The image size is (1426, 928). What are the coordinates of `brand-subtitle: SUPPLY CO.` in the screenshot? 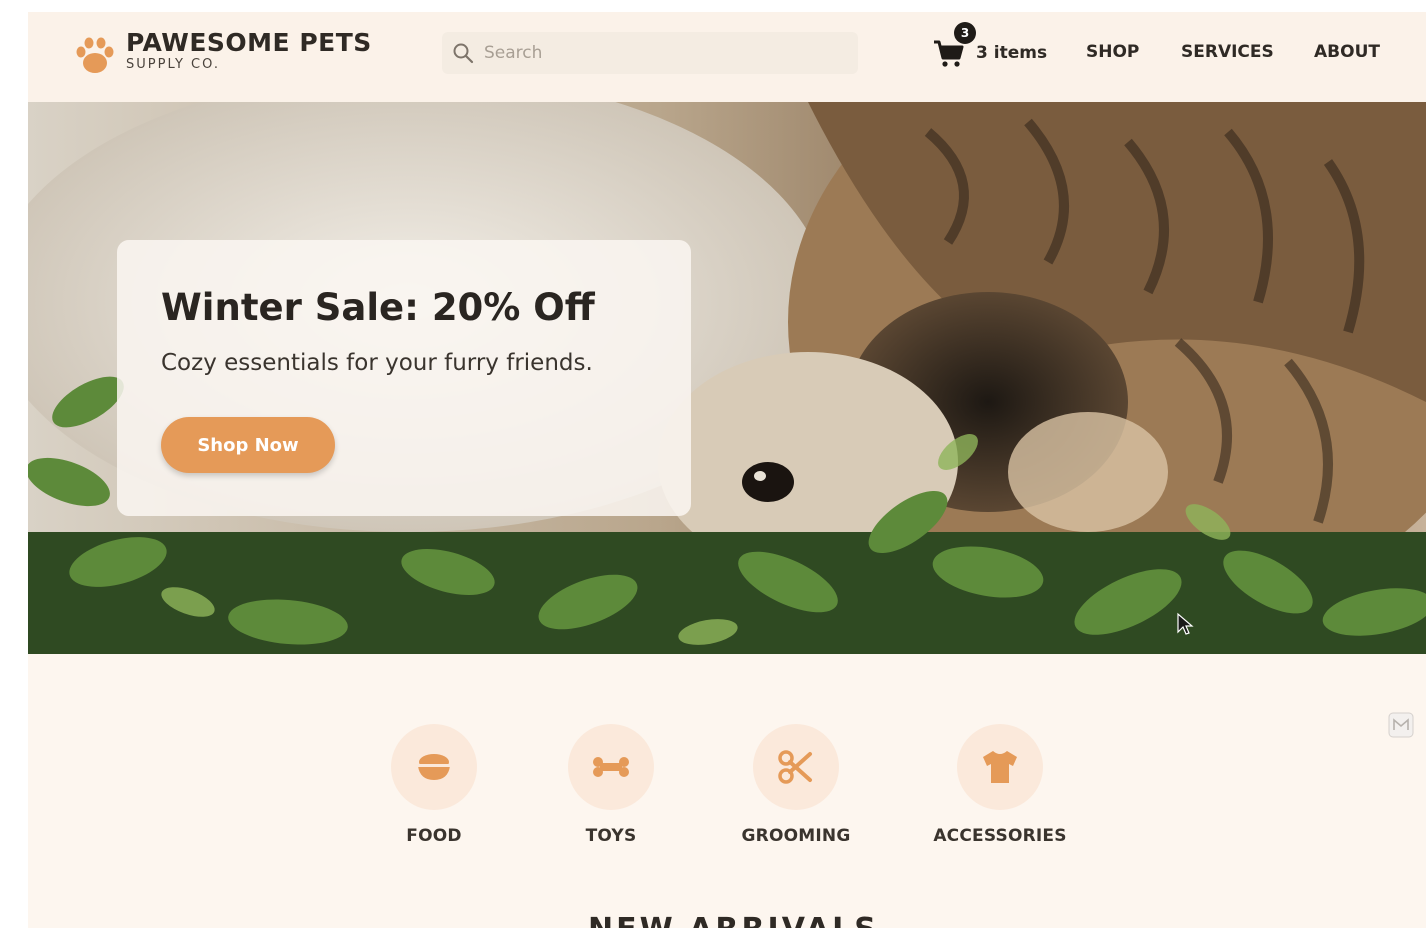 It's located at (173, 64).